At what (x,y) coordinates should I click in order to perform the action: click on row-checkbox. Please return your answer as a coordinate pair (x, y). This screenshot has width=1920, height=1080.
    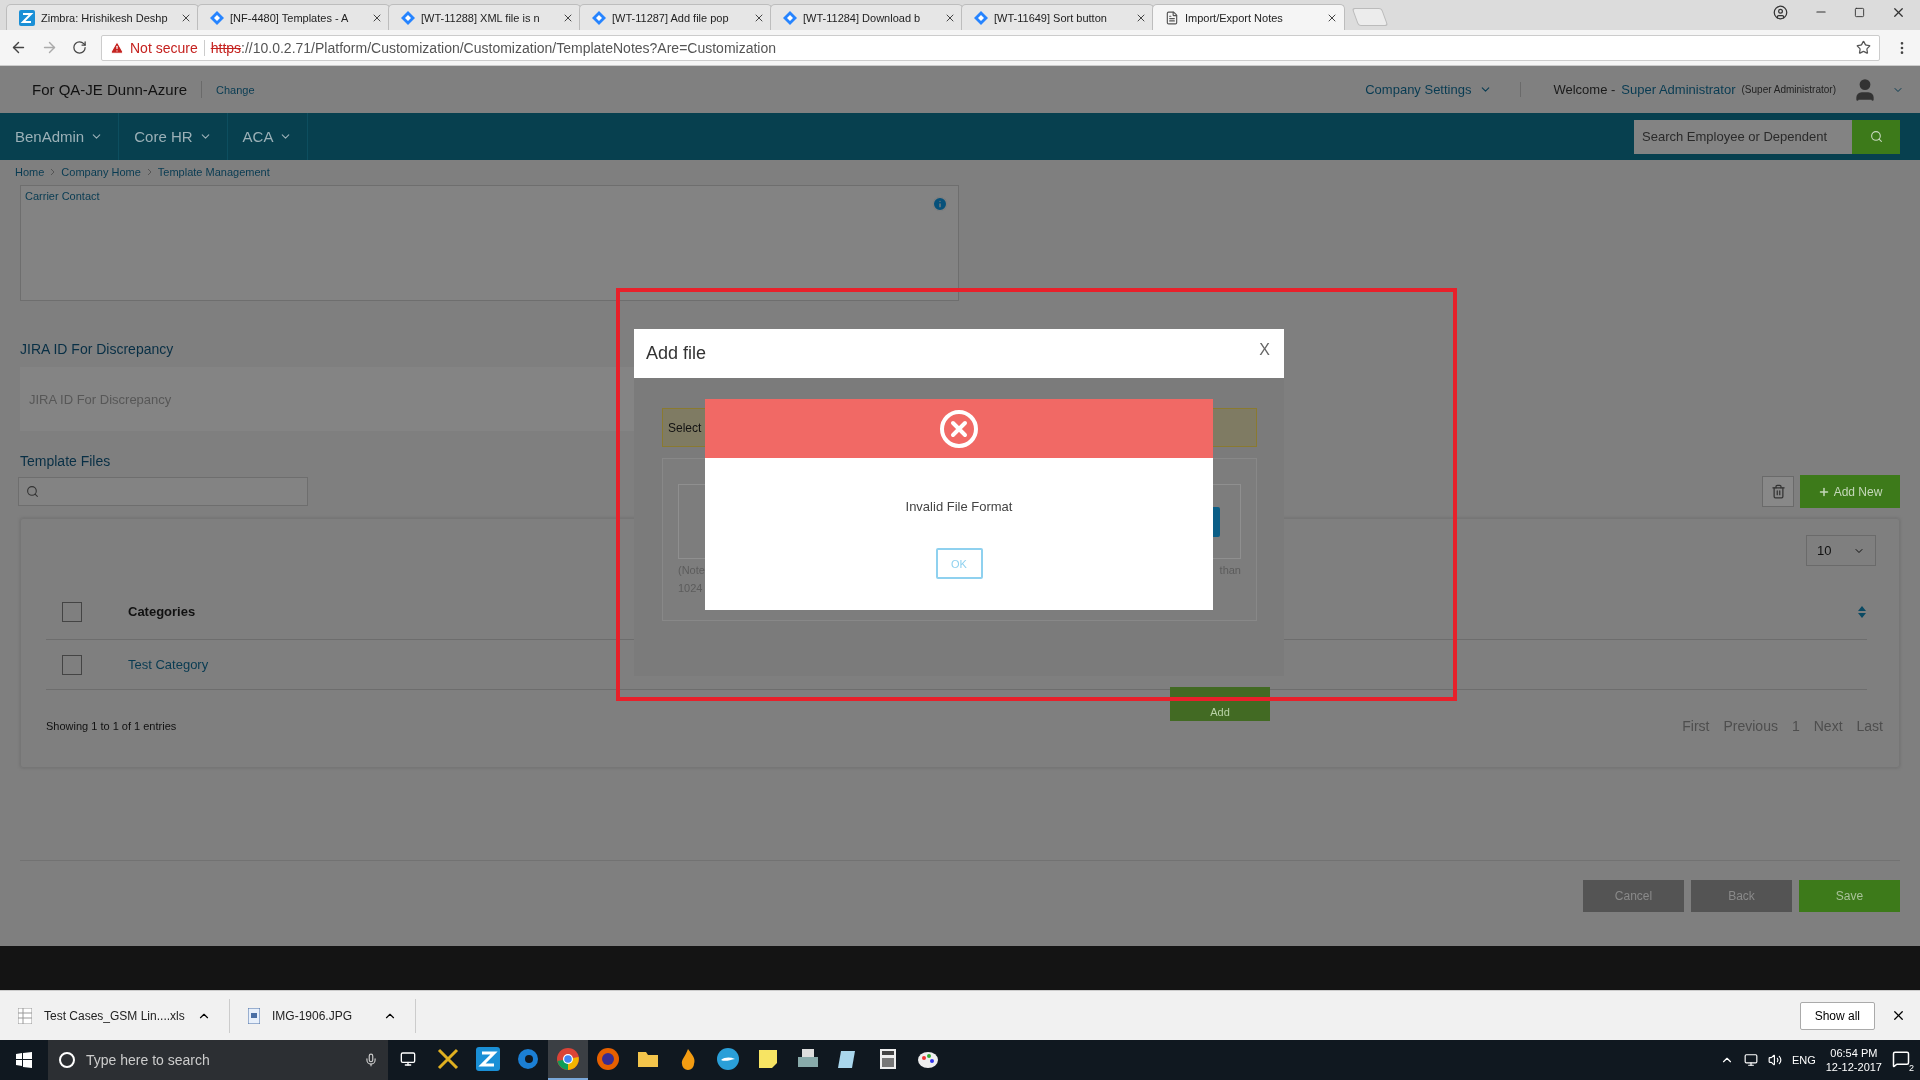
    Looking at the image, I should click on (72, 664).